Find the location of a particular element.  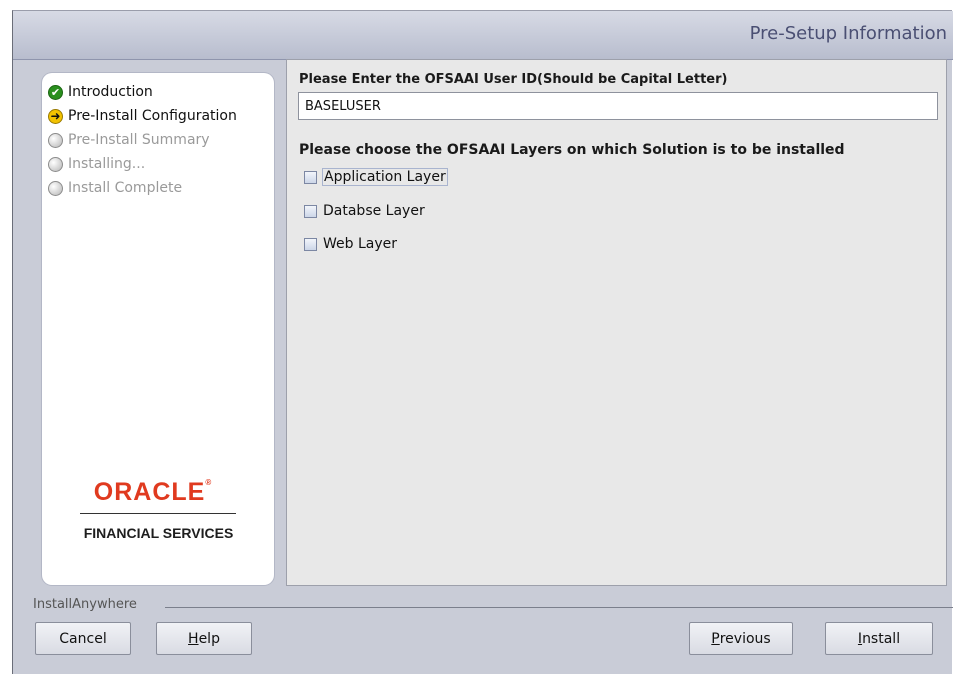

step-pre-install-summary: Pre-Install Summary is located at coordinates (129, 140).